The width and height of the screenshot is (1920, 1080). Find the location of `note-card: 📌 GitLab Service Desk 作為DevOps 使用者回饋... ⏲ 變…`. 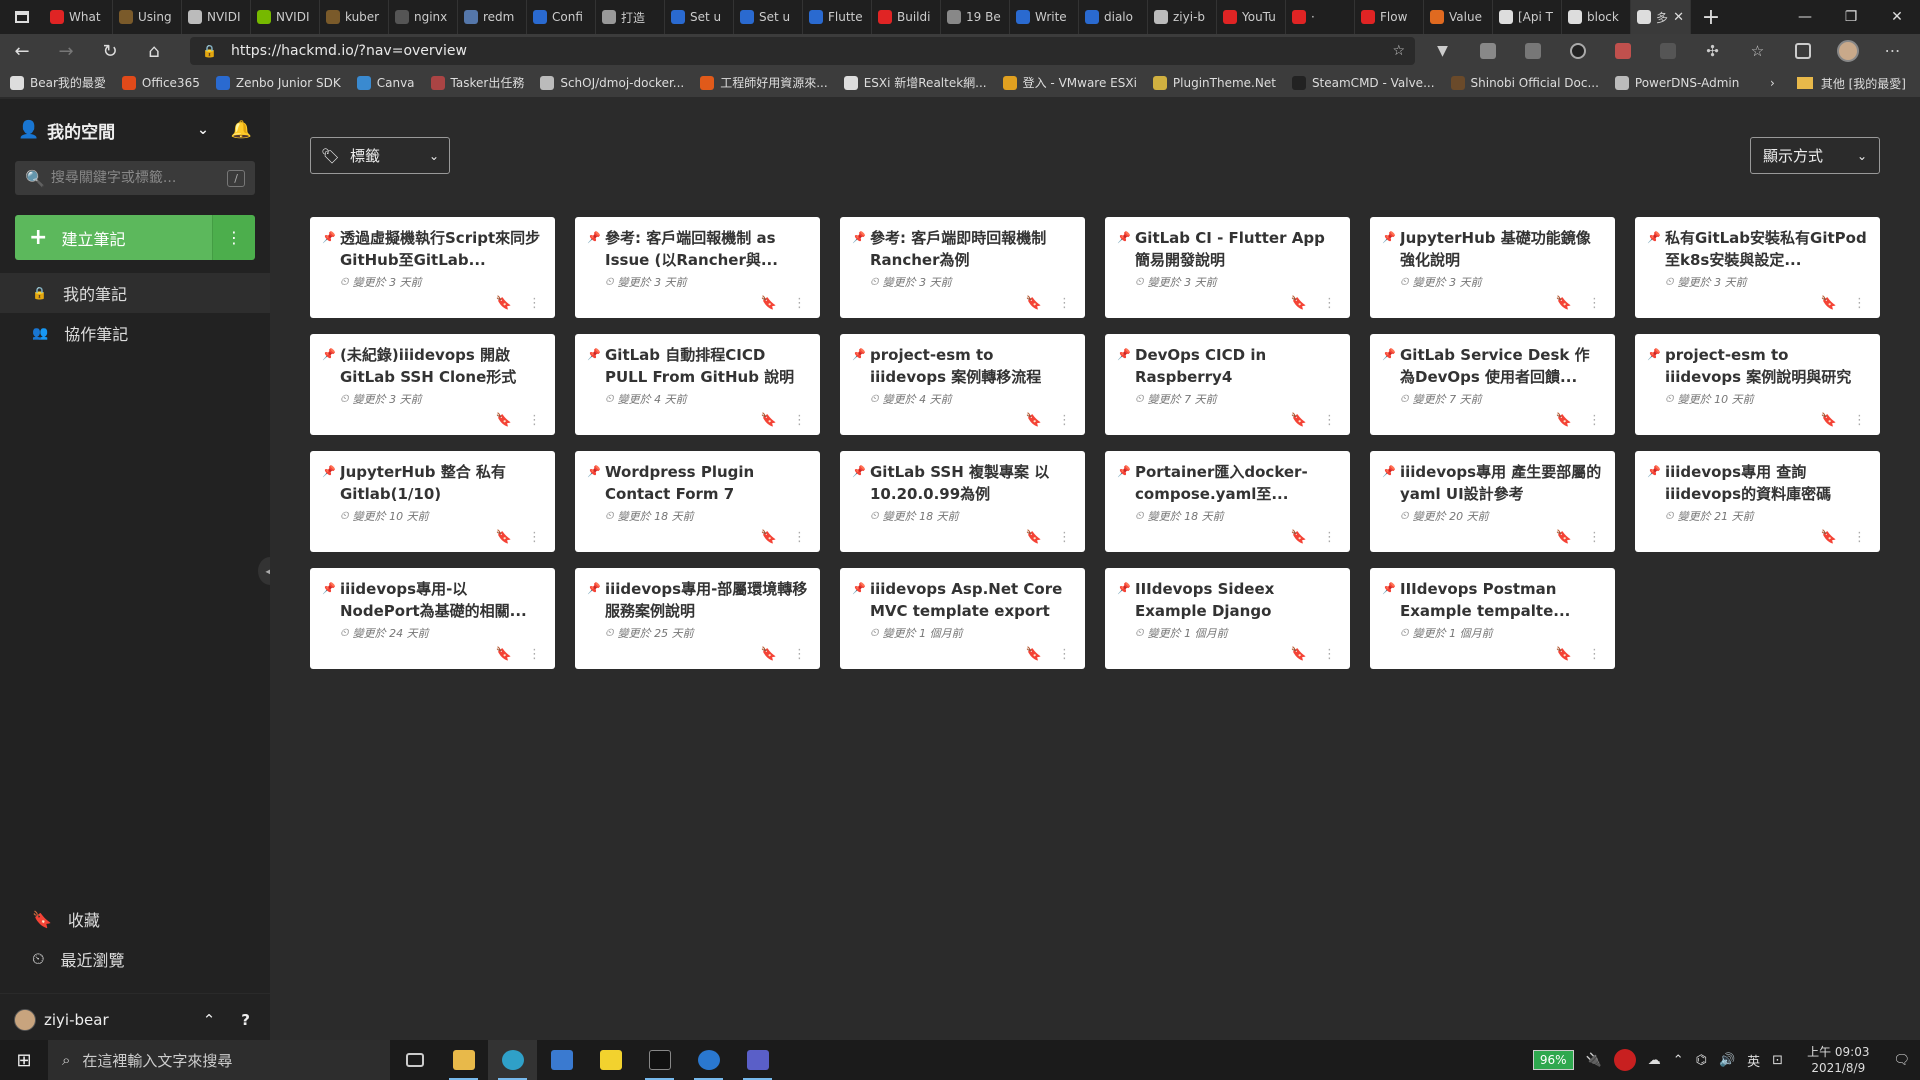

note-card: 📌 GitLab Service Desk 作為DevOps 使用者回饋... ⏲ 變… is located at coordinates (1492, 384).